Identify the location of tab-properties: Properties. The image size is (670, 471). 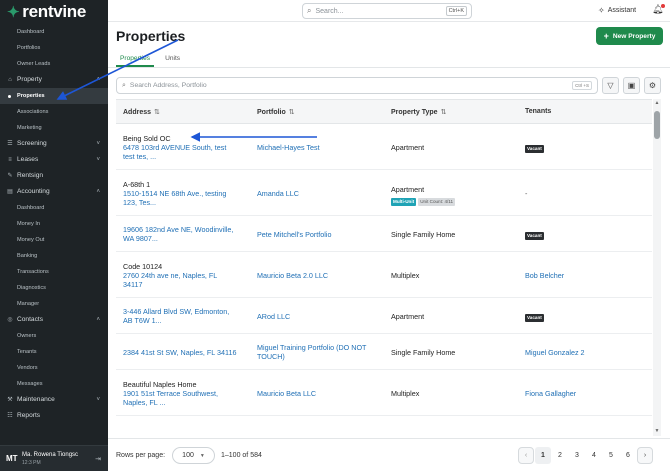
(135, 59).